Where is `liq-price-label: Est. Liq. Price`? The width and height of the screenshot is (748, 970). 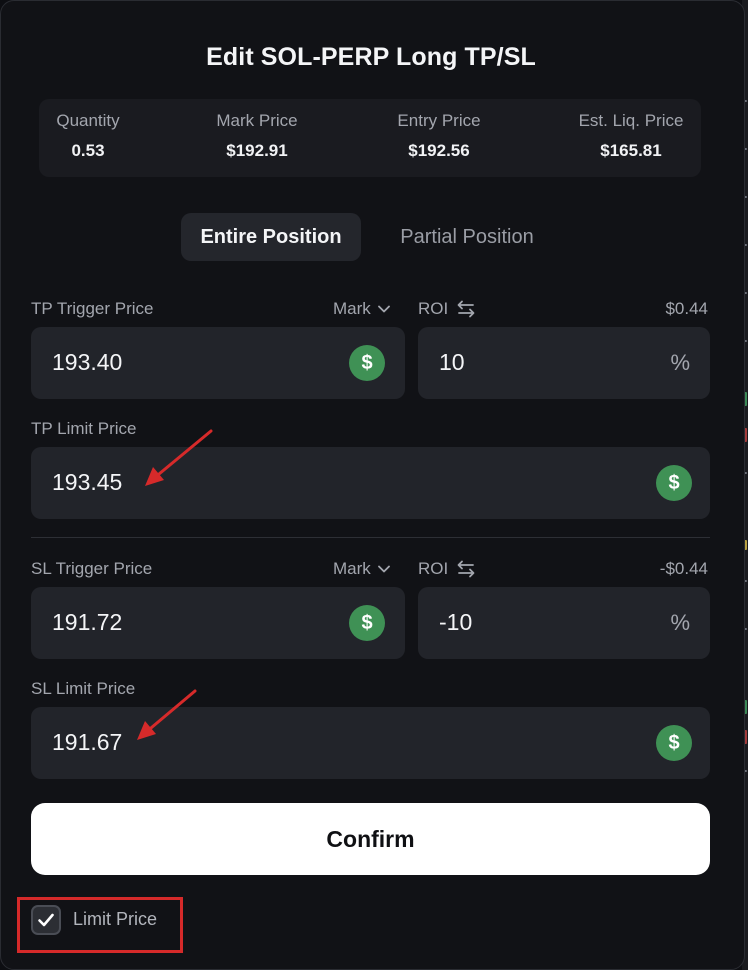 liq-price-label: Est. Liq. Price is located at coordinates (631, 120).